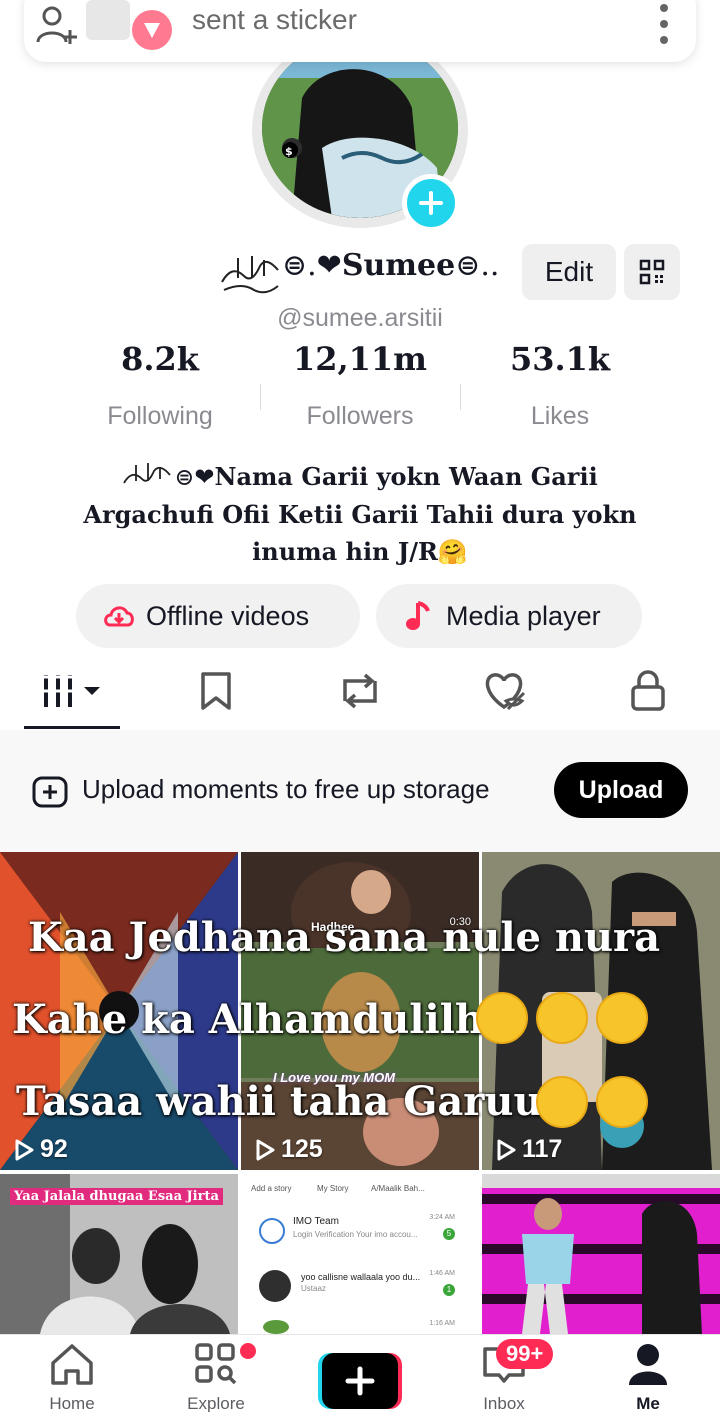 This screenshot has width=720, height=1412. What do you see at coordinates (525, 1354) in the screenshot?
I see `inbox-count-badge: 99+` at bounding box center [525, 1354].